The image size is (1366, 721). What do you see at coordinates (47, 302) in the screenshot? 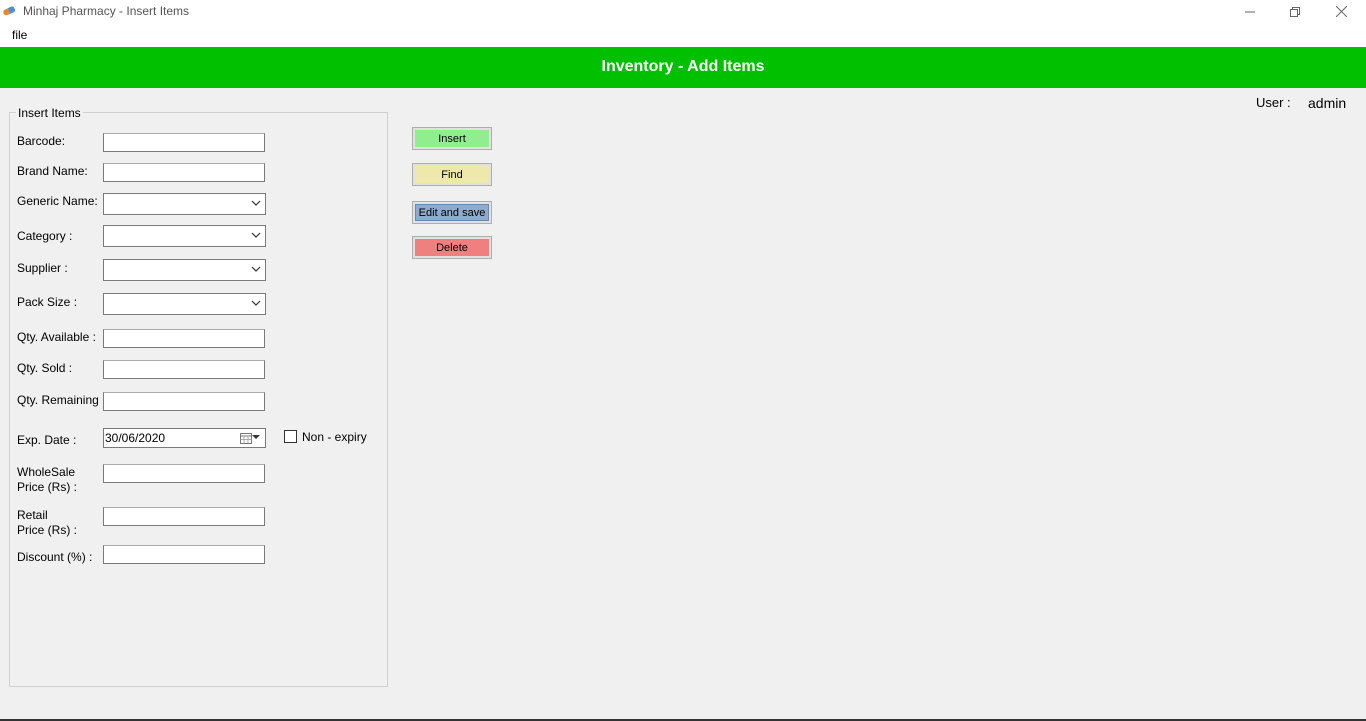
I see `pack-size-label: Pack Size :` at bounding box center [47, 302].